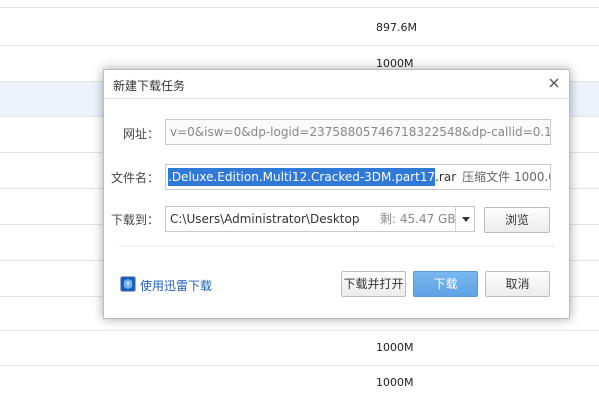 The image size is (599, 396). I want to click on chevron-down-icon, so click(464, 219).